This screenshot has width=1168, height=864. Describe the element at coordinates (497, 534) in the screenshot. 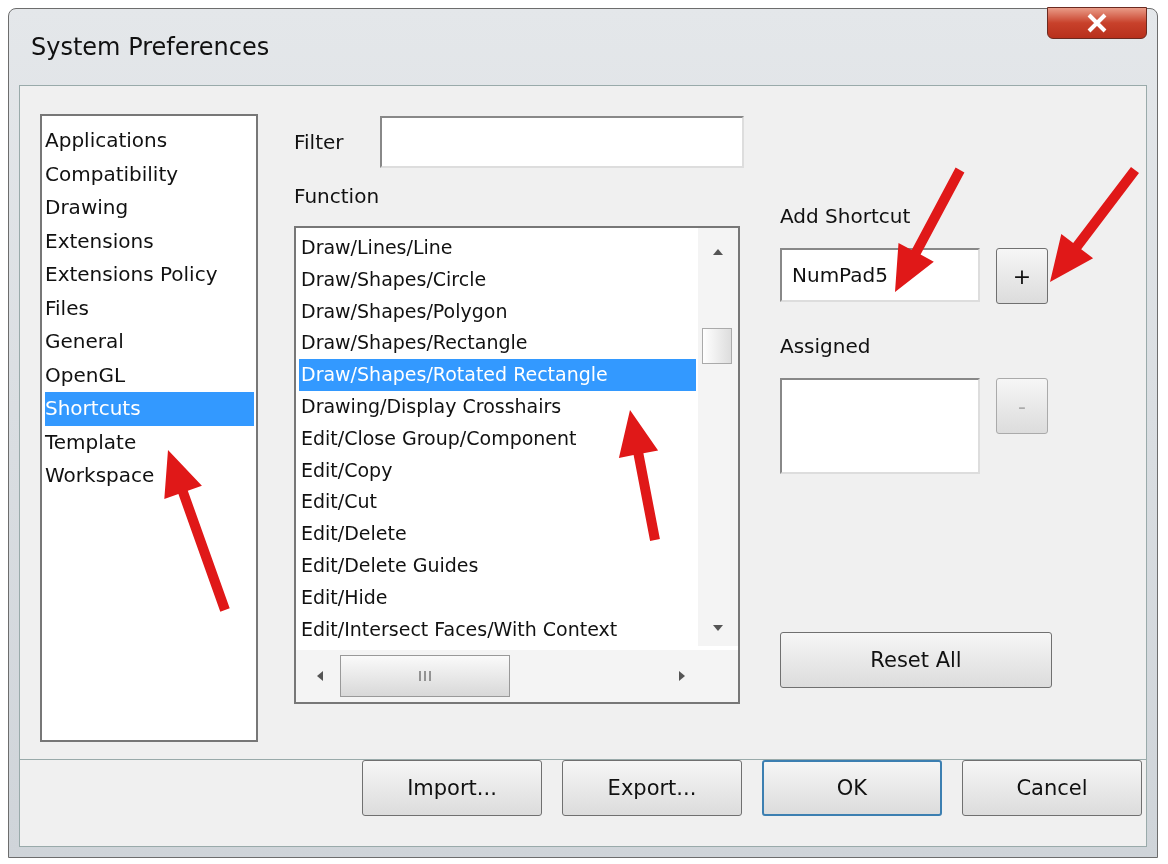

I see `function-item: Edit/Delete` at that location.